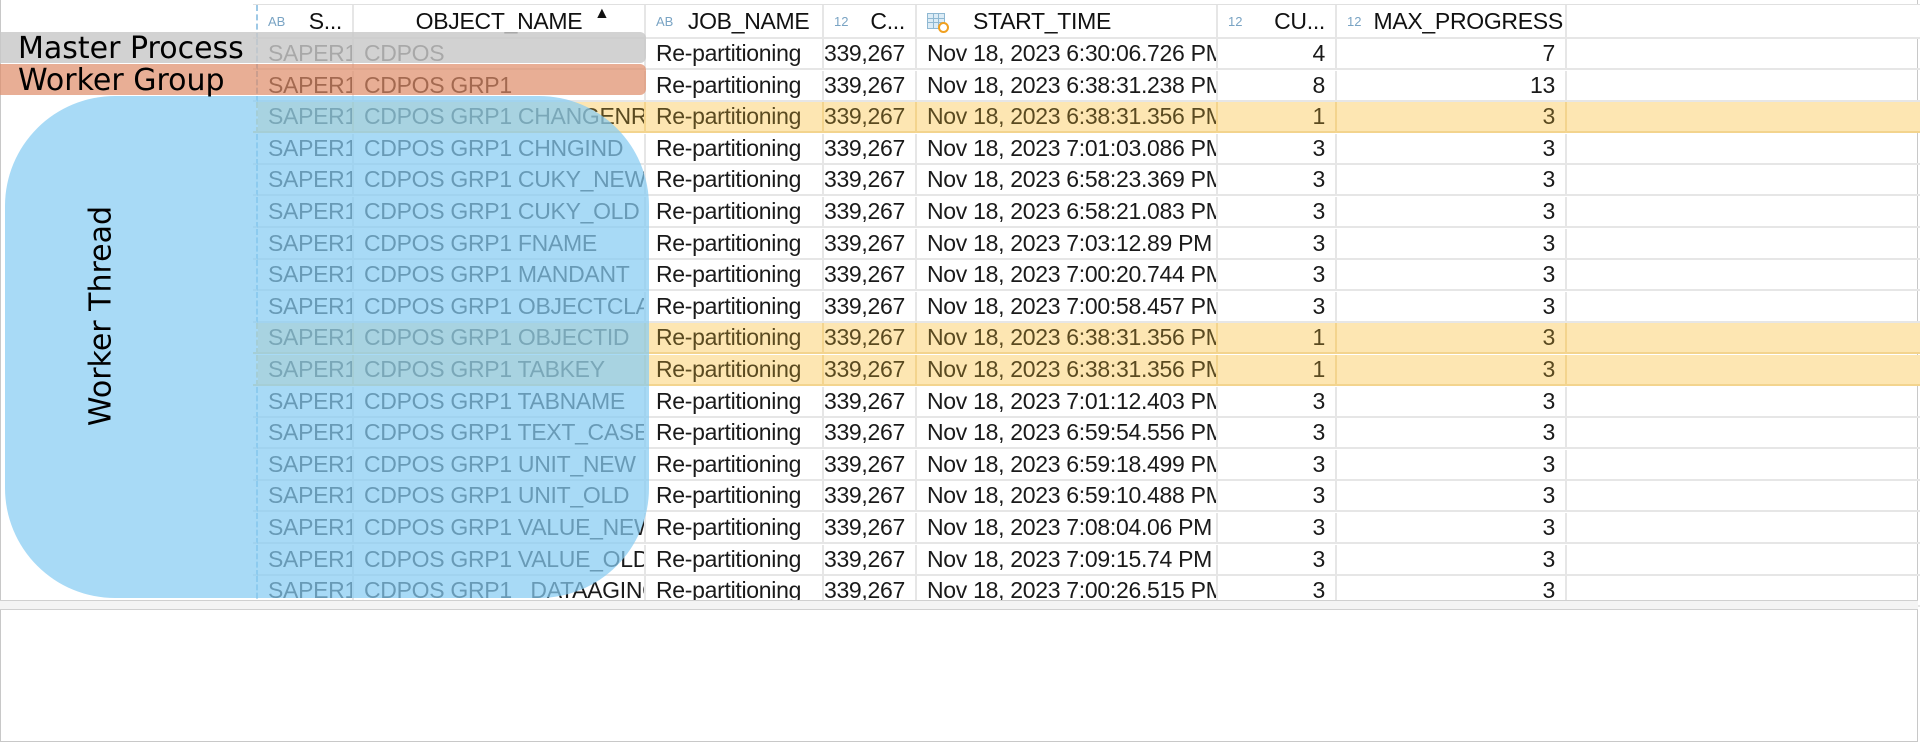  What do you see at coordinates (1067, 560) in the screenshot?
I see `cell-start-time: Nov 18, 2023 7:09:15.74 PM` at bounding box center [1067, 560].